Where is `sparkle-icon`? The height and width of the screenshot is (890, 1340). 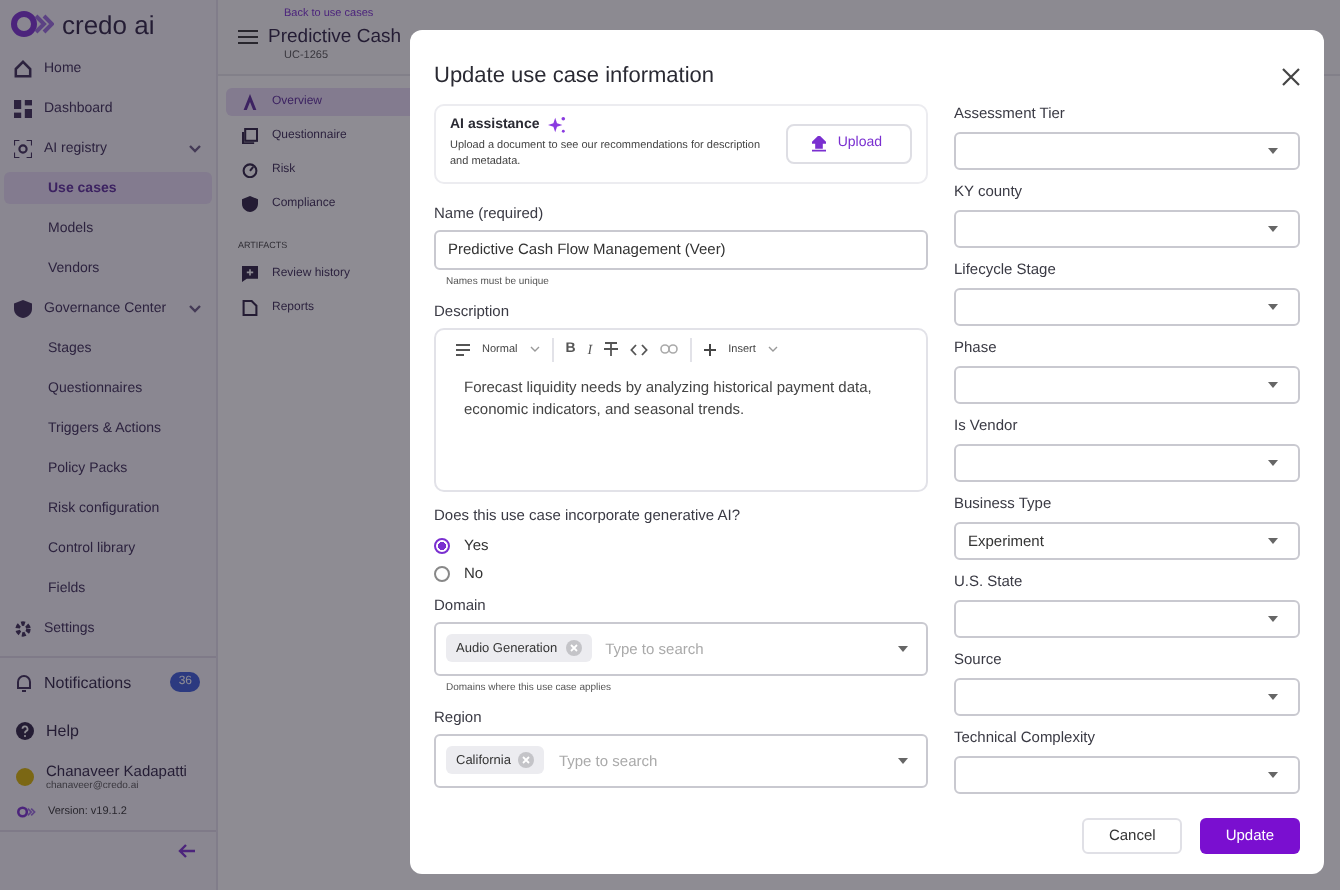
sparkle-icon is located at coordinates (556, 125).